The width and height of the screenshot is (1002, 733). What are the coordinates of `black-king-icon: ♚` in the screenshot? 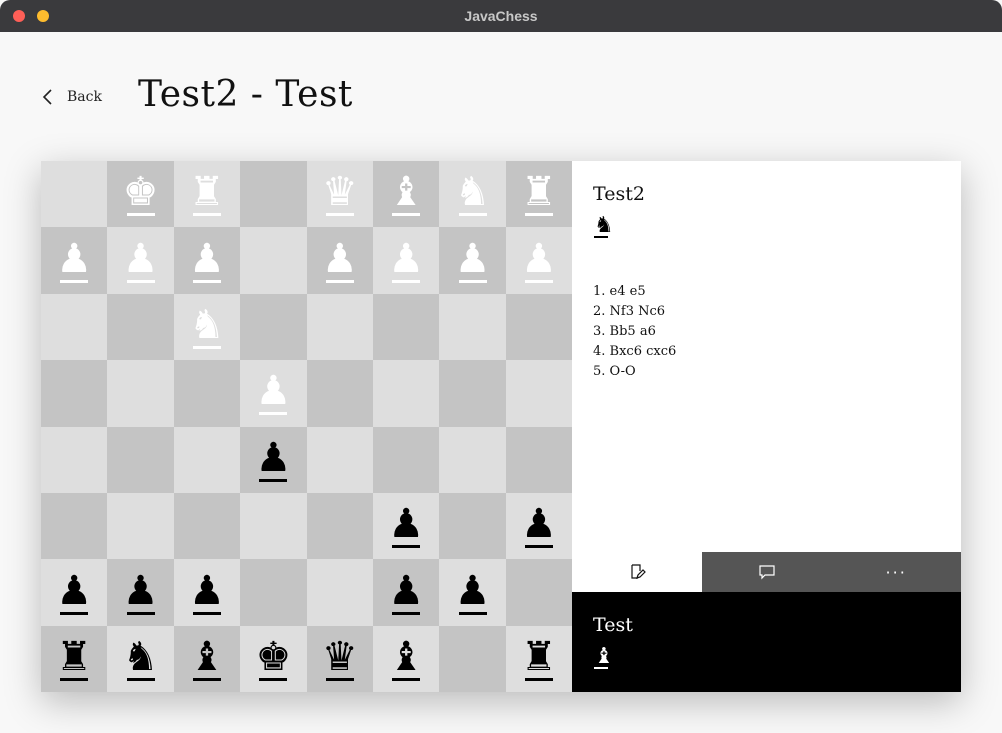 It's located at (273, 659).